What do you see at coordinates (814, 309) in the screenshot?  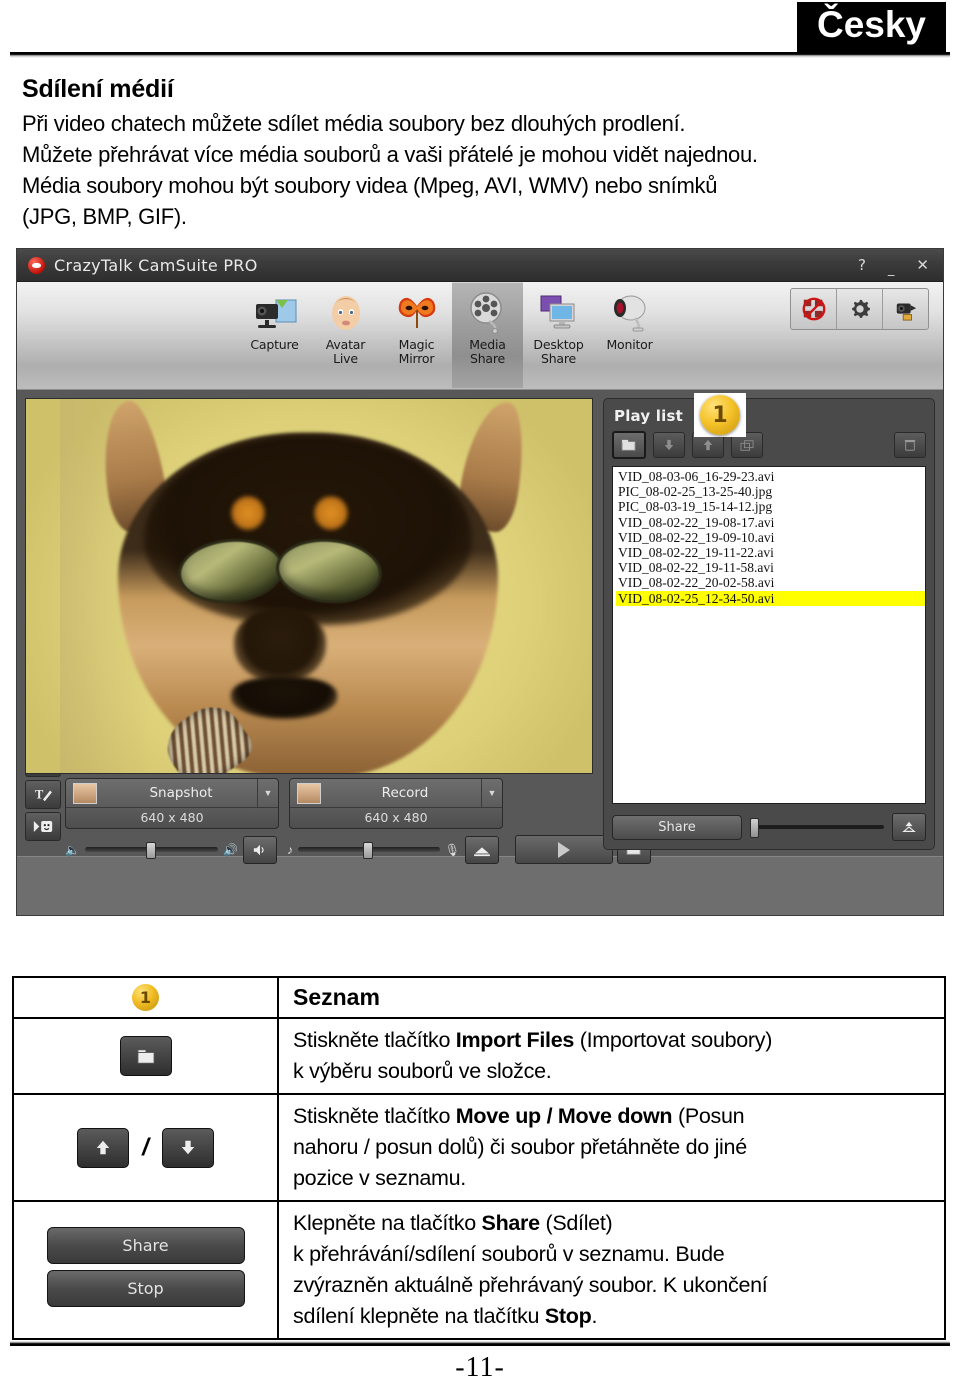 I see `disable-emoticon-icon` at bounding box center [814, 309].